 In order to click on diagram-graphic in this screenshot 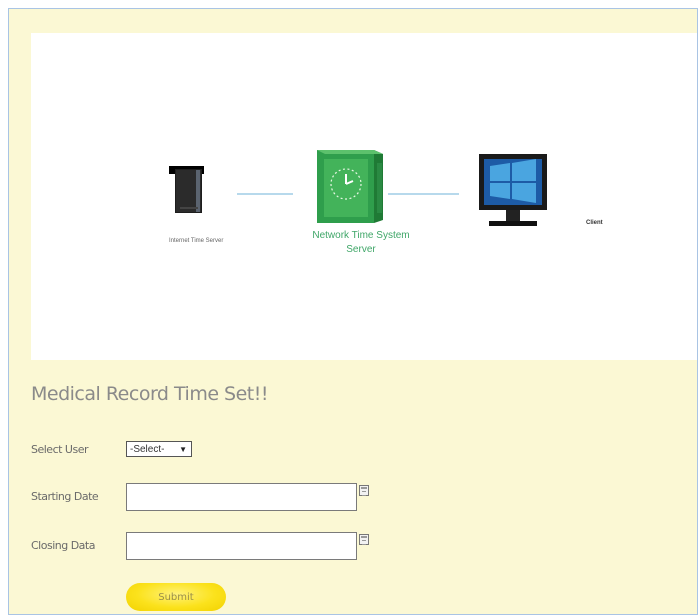, I will do `click(358, 188)`.